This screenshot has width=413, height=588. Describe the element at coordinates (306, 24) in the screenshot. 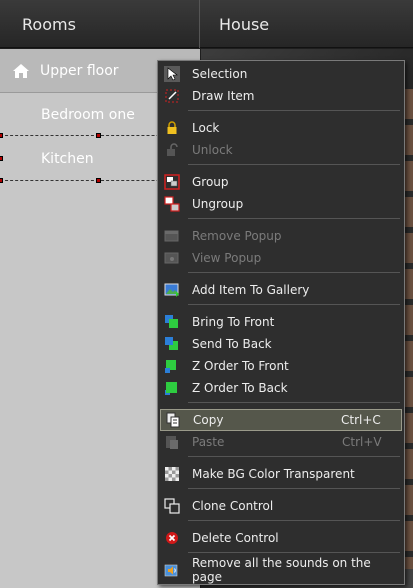

I see `house-header: House` at that location.